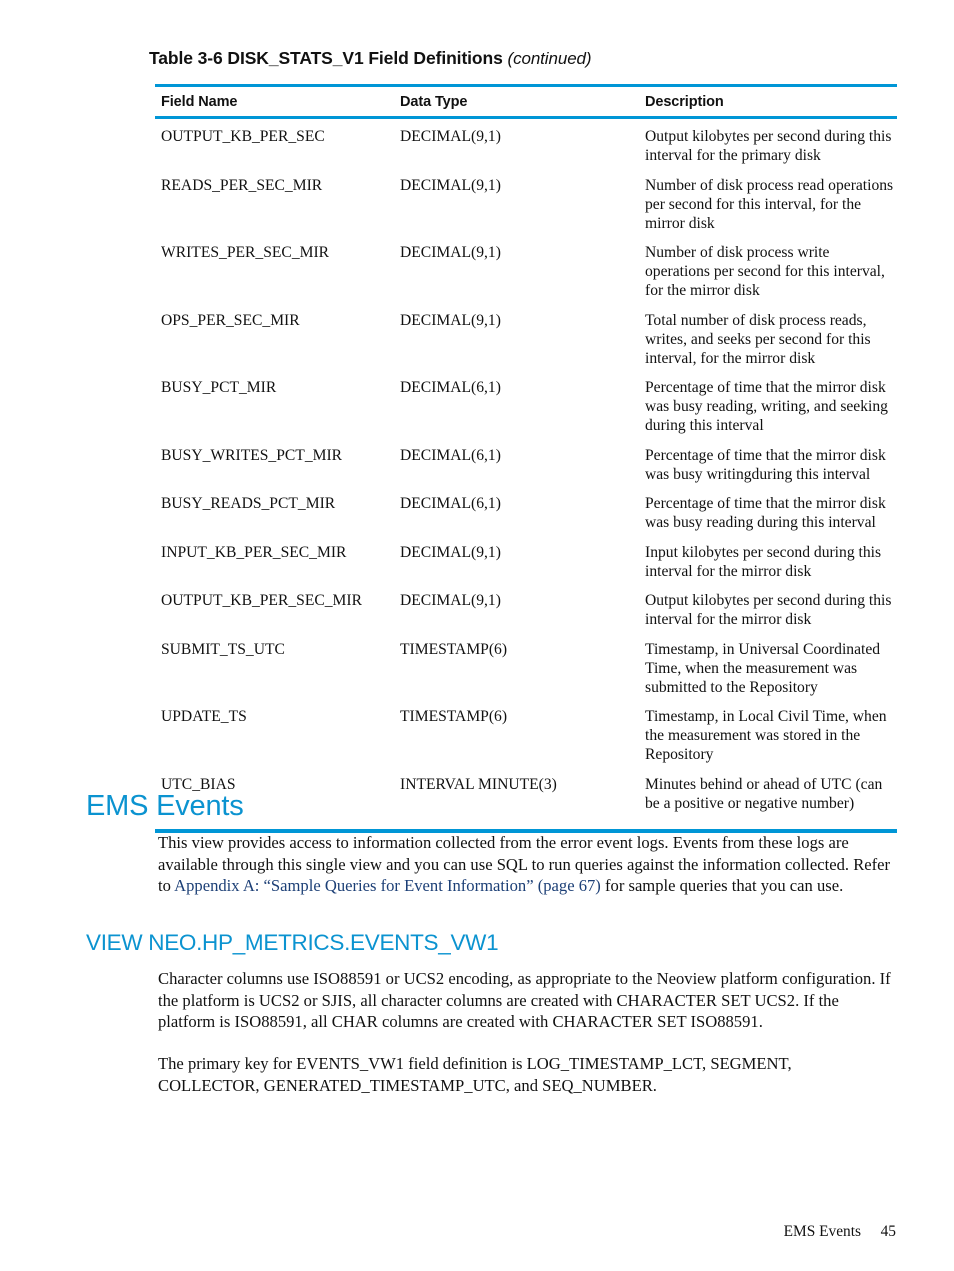 Image resolution: width=954 pixels, height=1271 pixels. Describe the element at coordinates (684, 102) in the screenshot. I see `column-header-description: Description` at that location.